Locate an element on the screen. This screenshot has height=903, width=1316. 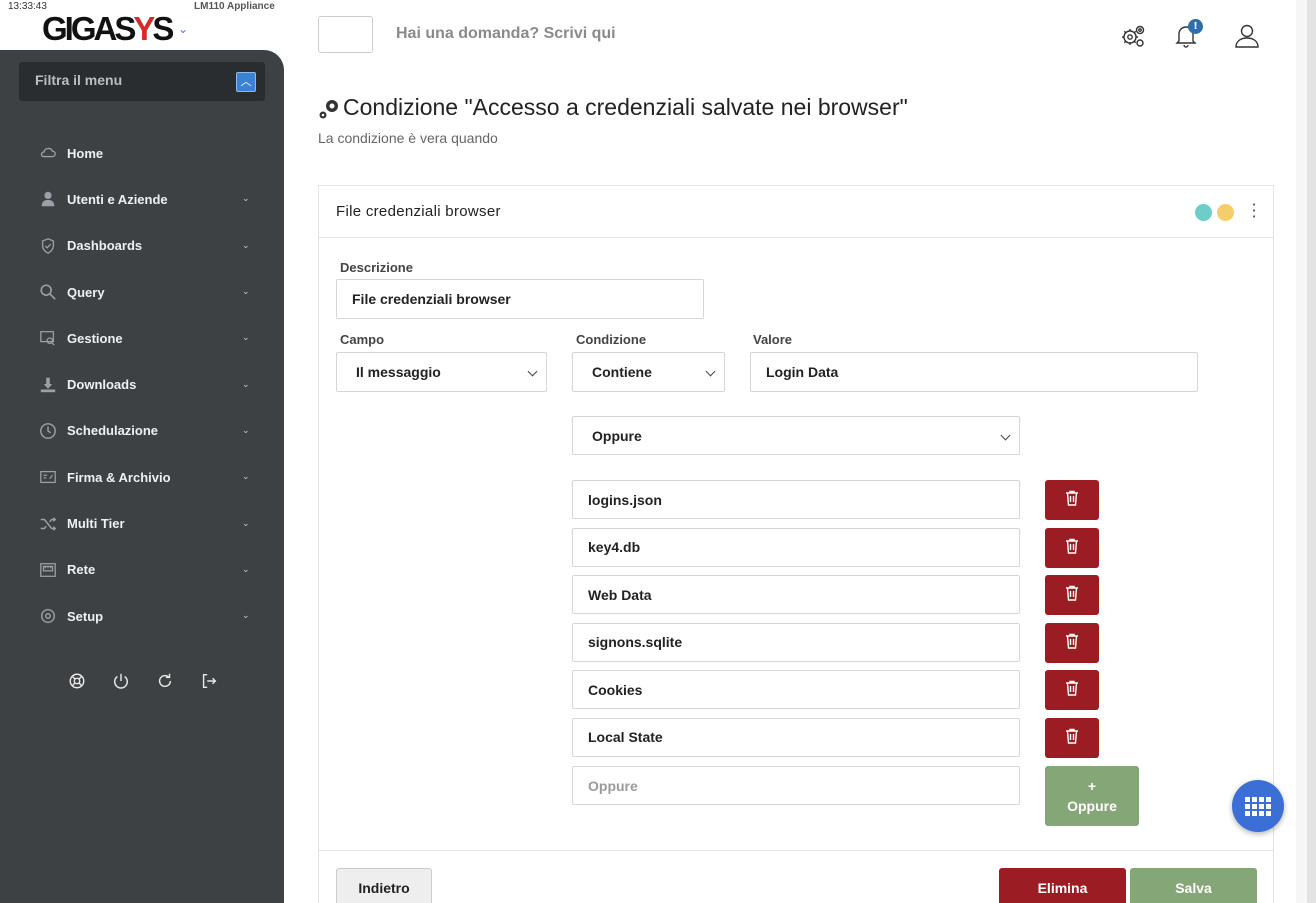
or-value-input: logins.json is located at coordinates (796, 499).